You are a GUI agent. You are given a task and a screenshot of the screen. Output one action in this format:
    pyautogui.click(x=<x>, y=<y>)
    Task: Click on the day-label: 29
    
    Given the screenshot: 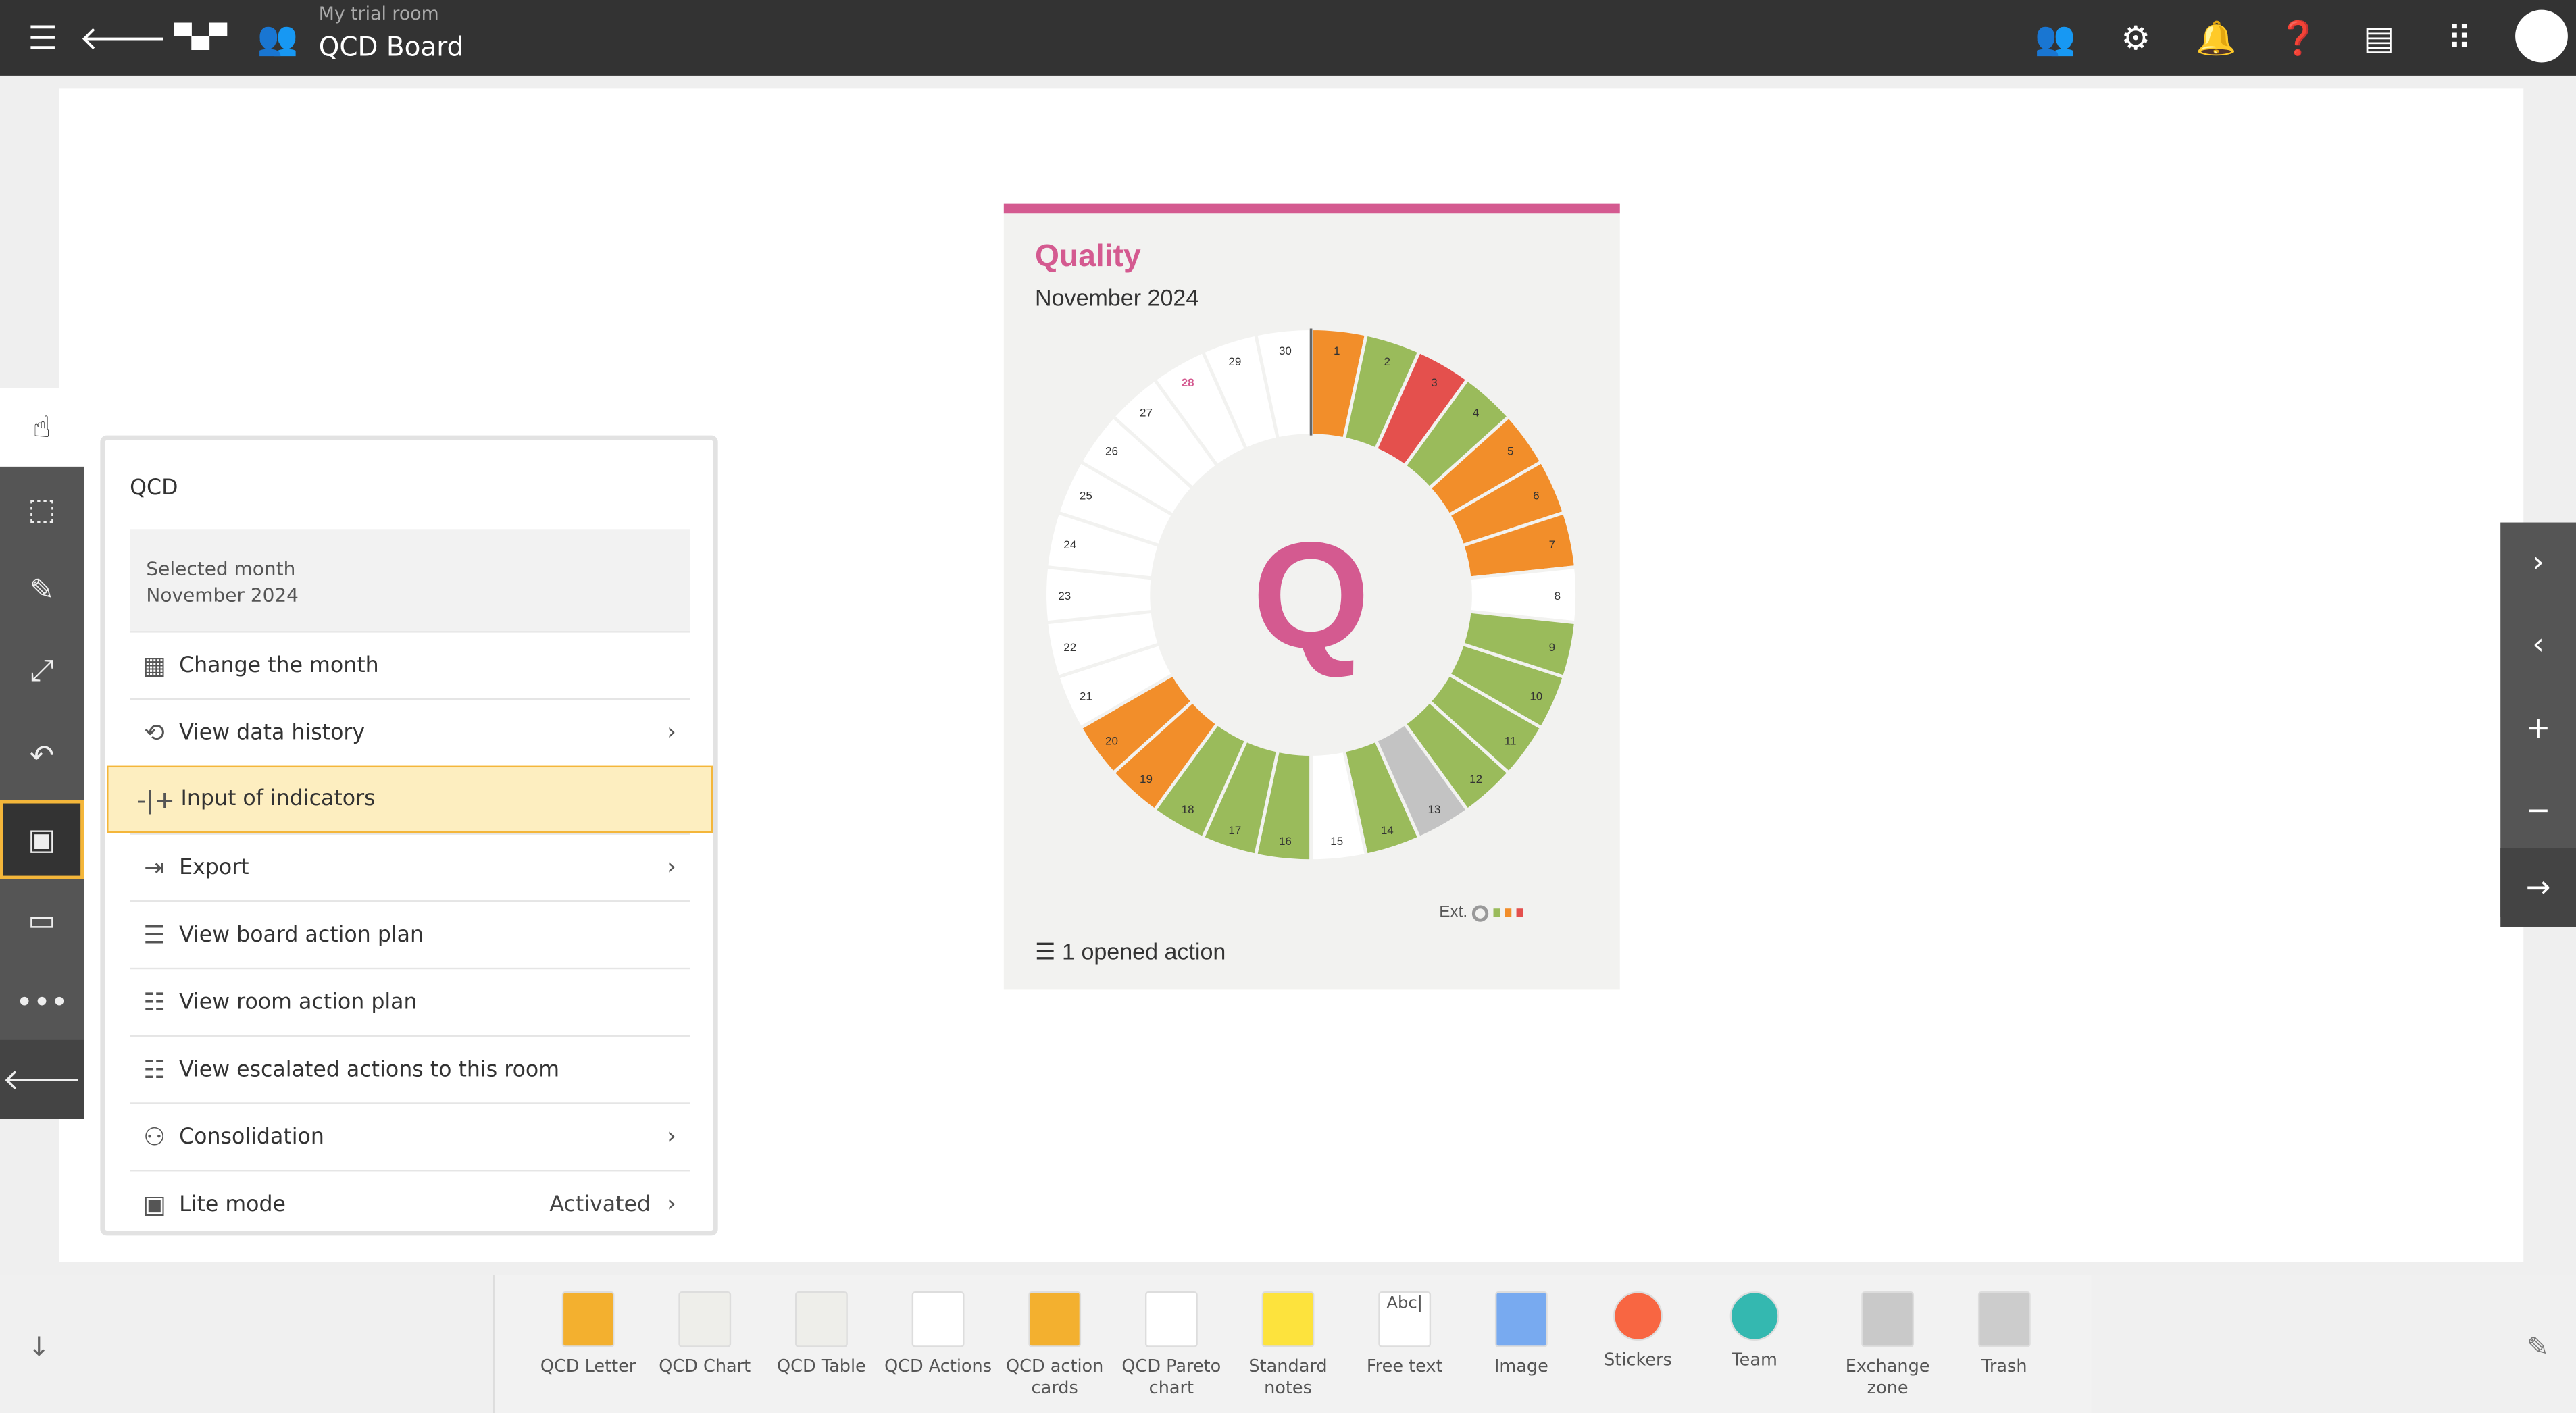 What is the action you would take?
    pyautogui.click(x=1234, y=361)
    